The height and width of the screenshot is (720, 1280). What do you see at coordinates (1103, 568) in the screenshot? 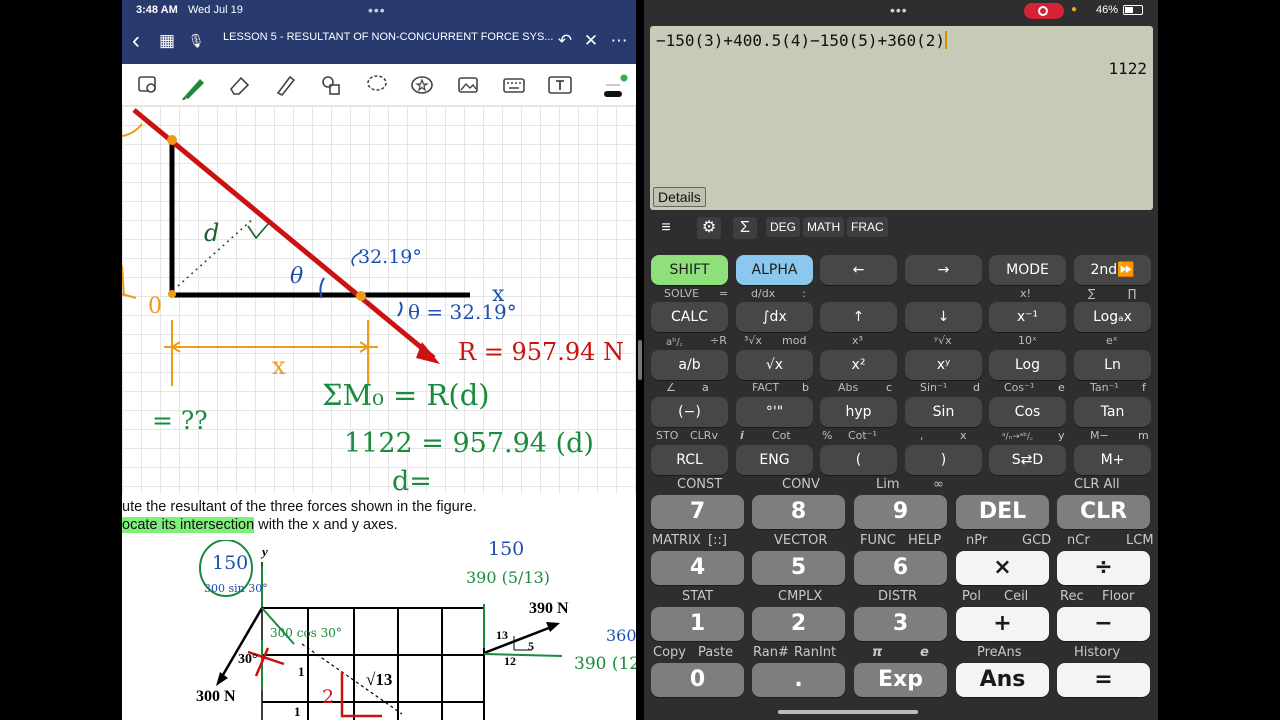
I see `divide-key: ÷` at bounding box center [1103, 568].